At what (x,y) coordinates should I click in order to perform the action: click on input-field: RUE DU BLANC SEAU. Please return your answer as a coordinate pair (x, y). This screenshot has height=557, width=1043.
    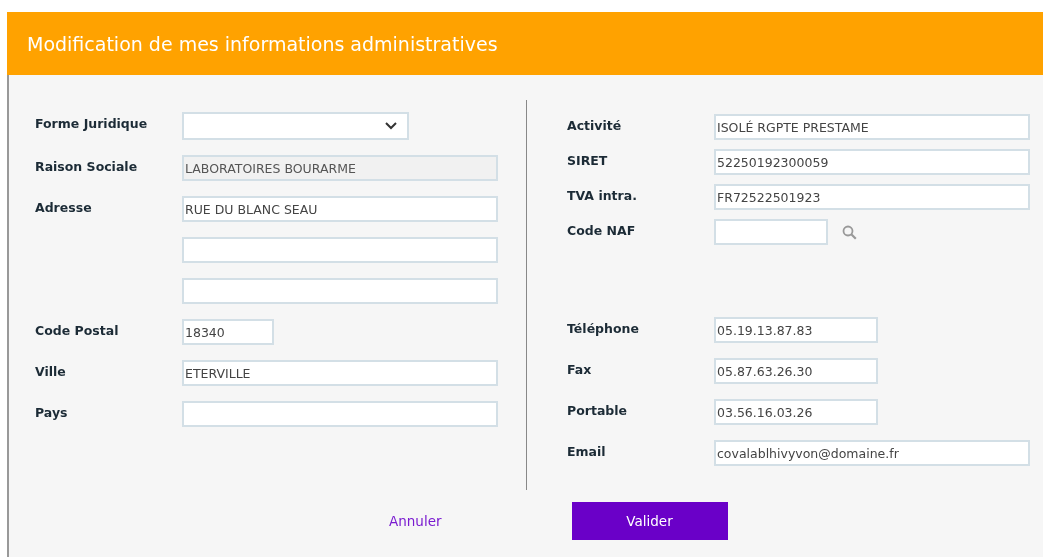
    Looking at the image, I should click on (340, 209).